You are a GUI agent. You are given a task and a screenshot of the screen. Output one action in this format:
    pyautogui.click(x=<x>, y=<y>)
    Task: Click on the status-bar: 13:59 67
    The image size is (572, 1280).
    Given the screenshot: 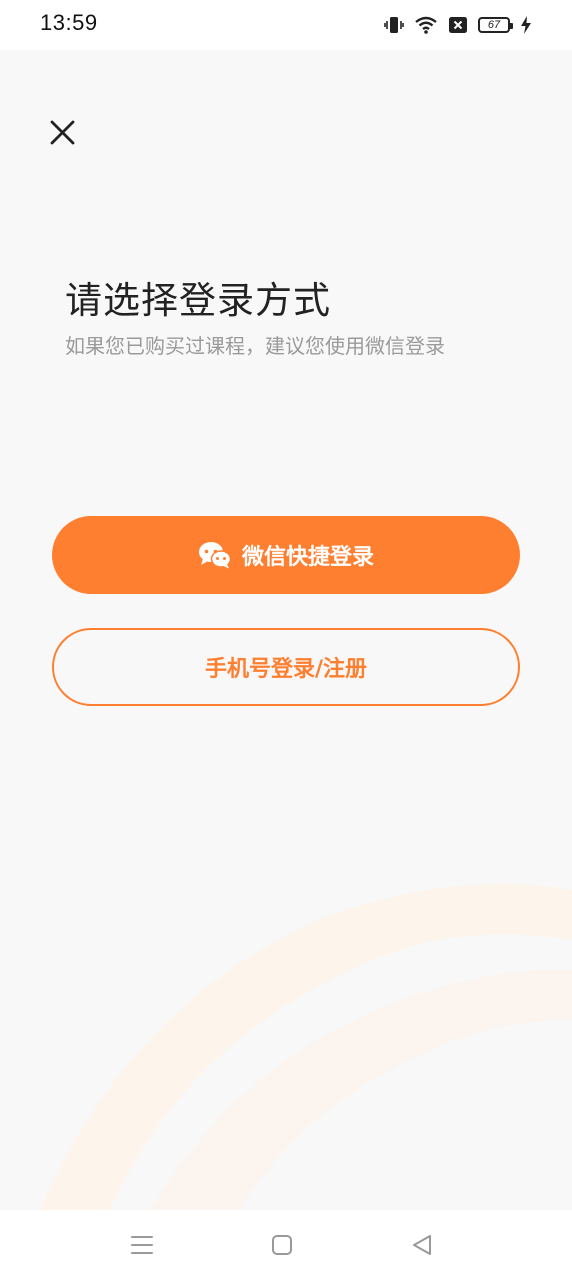 What is the action you would take?
    pyautogui.click(x=286, y=25)
    